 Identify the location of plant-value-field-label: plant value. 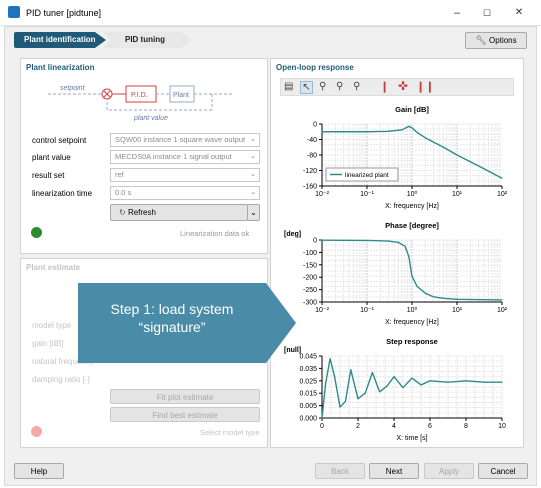
(51, 157).